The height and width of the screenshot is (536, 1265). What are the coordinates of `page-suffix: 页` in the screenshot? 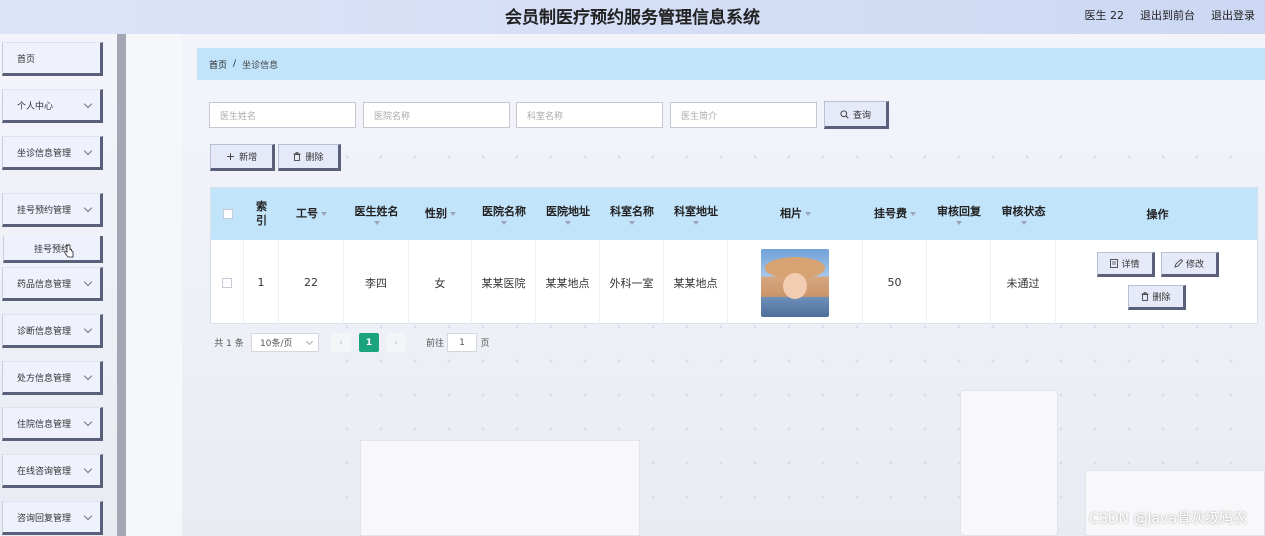 It's located at (485, 344).